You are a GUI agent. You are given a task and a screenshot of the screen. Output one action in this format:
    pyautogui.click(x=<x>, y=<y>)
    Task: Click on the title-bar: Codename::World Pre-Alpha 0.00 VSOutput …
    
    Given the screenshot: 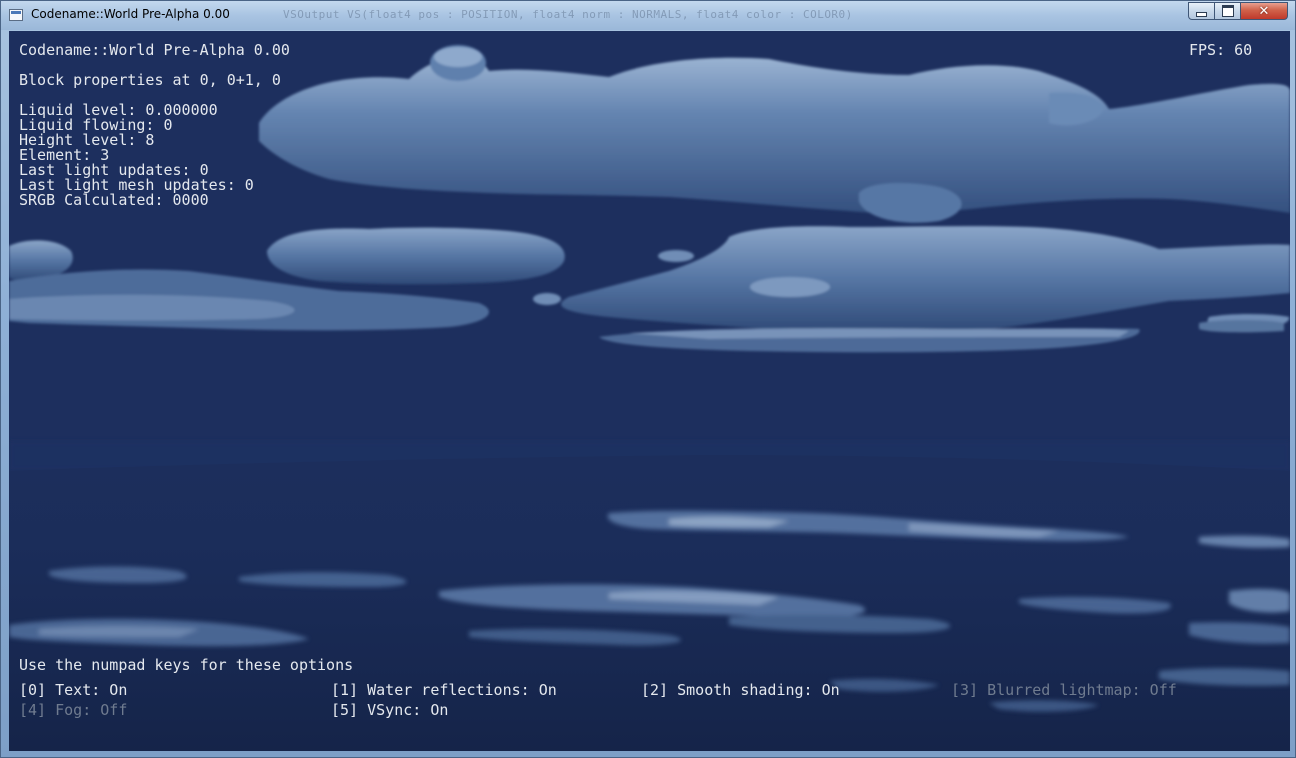 What is the action you would take?
    pyautogui.click(x=648, y=15)
    